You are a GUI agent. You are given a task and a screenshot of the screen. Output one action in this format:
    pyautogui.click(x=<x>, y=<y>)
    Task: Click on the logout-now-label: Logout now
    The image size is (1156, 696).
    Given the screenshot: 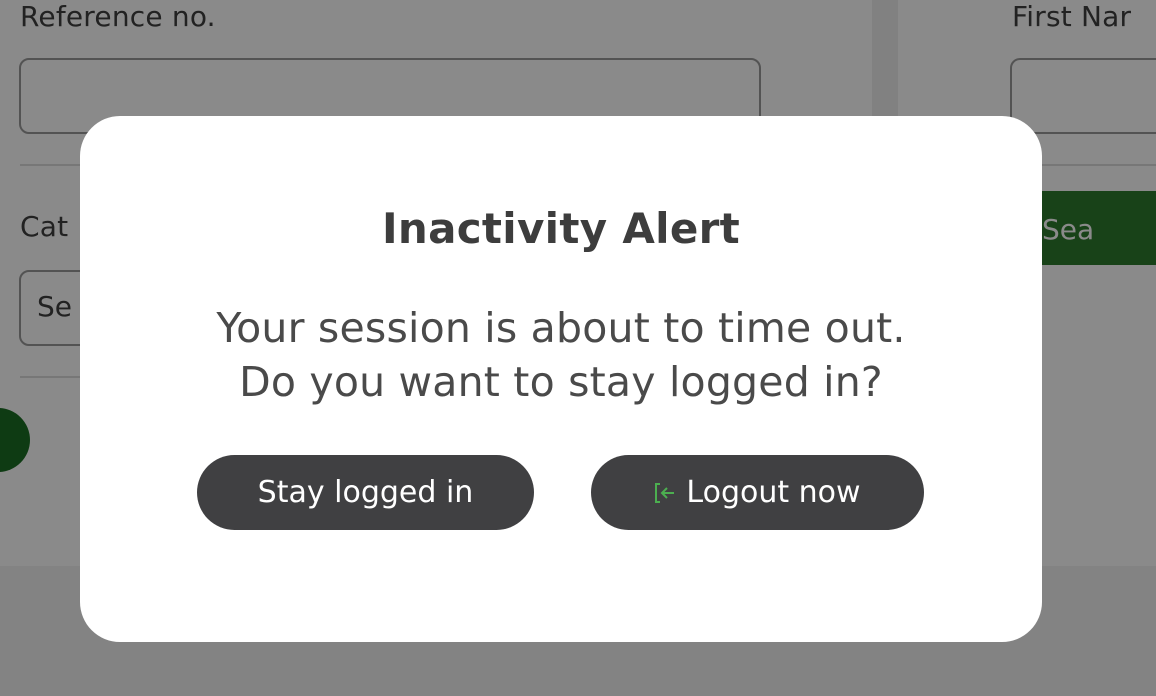 What is the action you would take?
    pyautogui.click(x=773, y=492)
    